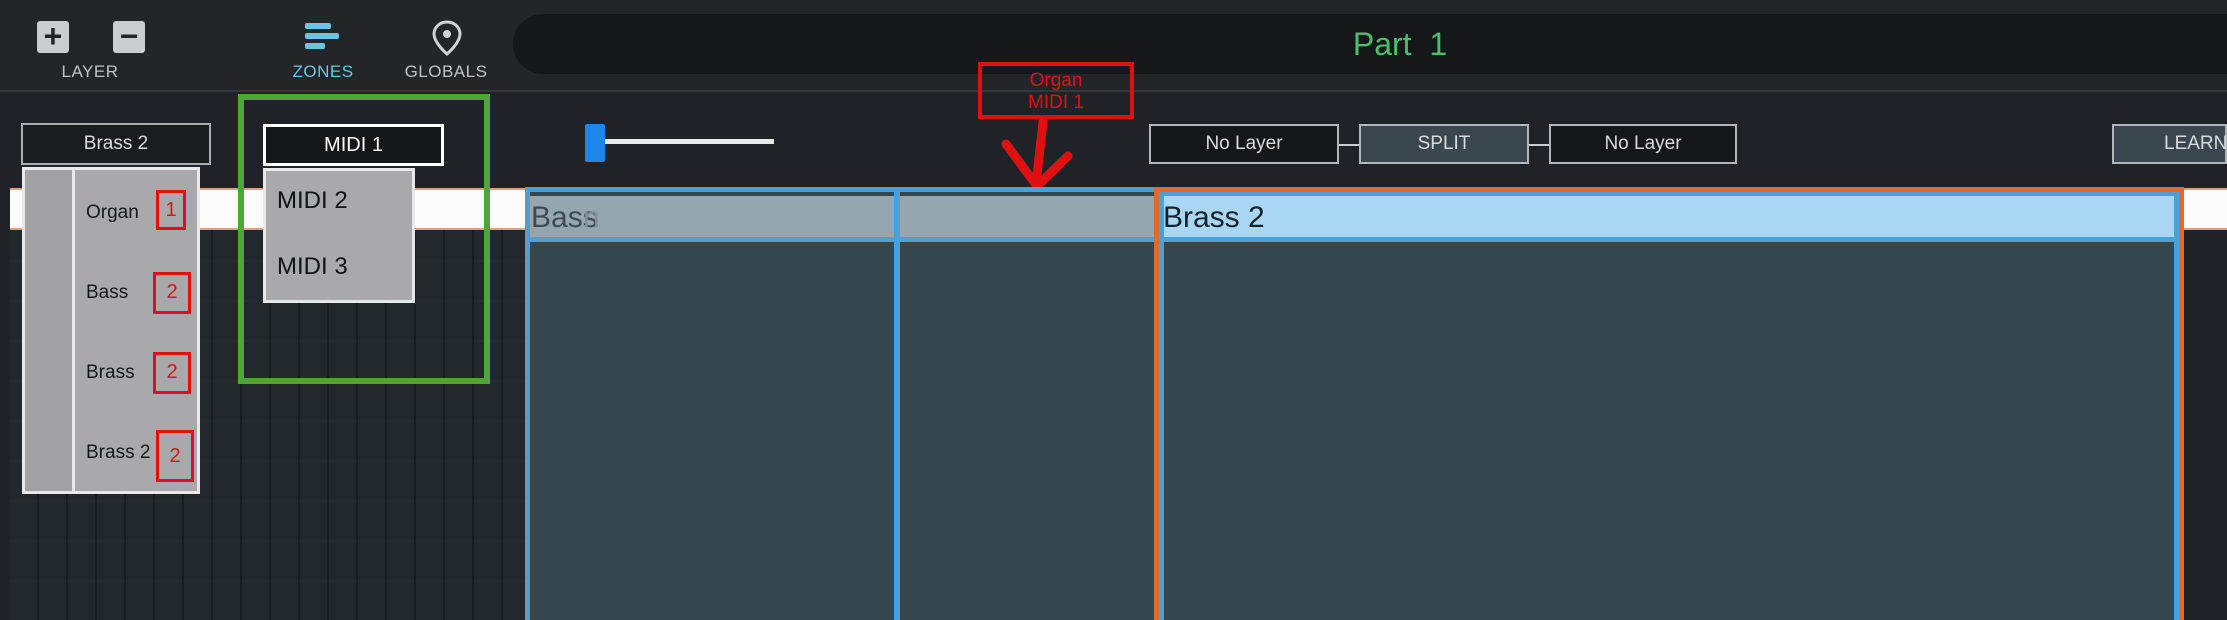 The image size is (2227, 620). What do you see at coordinates (1539, 145) in the screenshot?
I see `split-connector-right` at bounding box center [1539, 145].